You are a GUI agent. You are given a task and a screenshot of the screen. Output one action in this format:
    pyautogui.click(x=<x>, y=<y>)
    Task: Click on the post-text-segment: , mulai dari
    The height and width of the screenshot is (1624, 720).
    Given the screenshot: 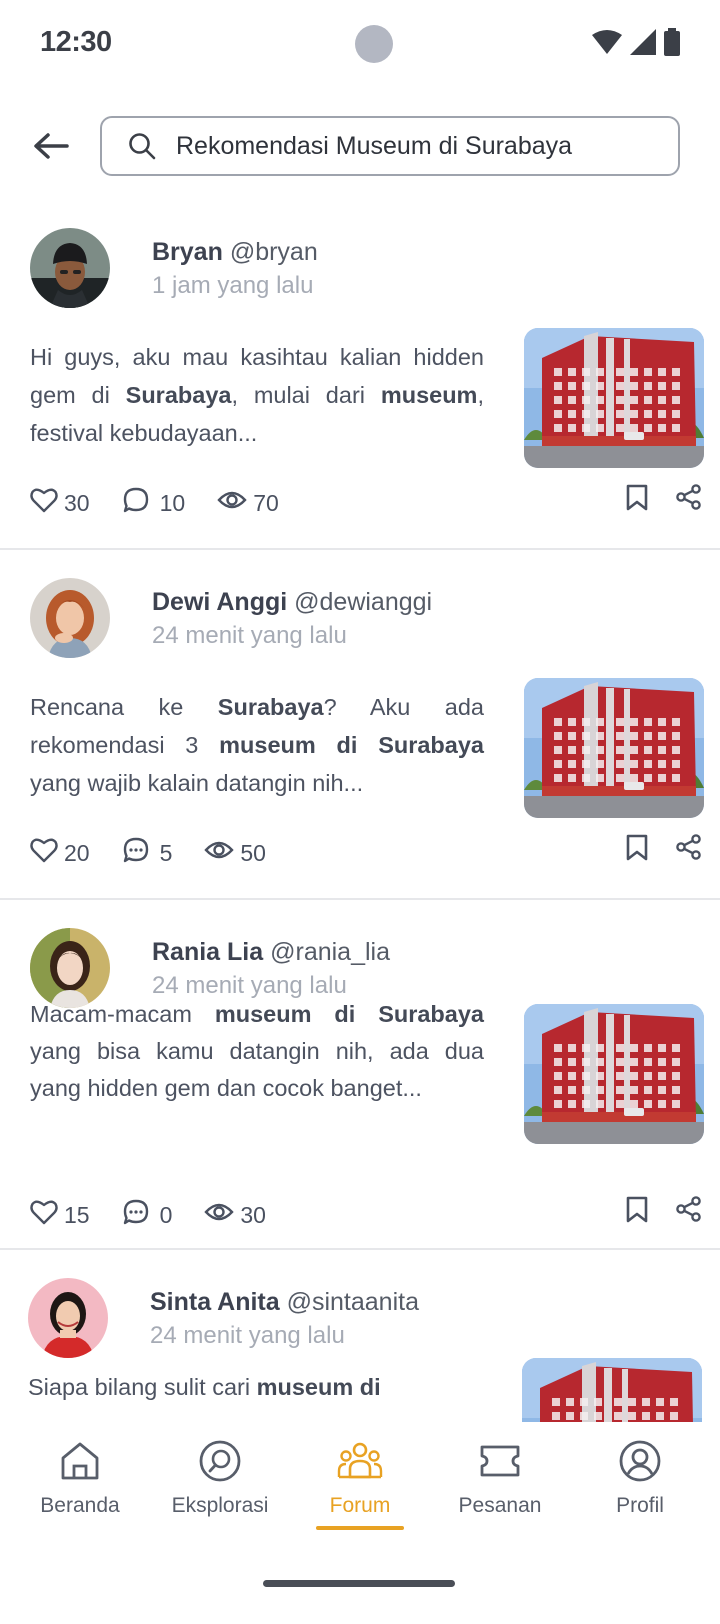 What is the action you would take?
    pyautogui.click(x=306, y=395)
    